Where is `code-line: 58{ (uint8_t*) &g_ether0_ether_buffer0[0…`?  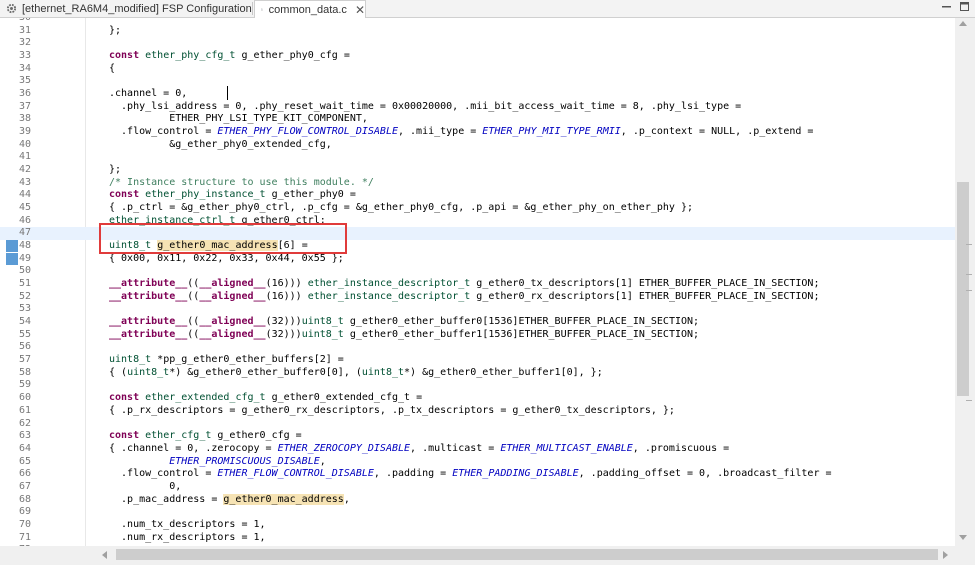 code-line: 58{ (uint8_t*) &g_ether0_ether_buffer0[0… is located at coordinates (477, 373).